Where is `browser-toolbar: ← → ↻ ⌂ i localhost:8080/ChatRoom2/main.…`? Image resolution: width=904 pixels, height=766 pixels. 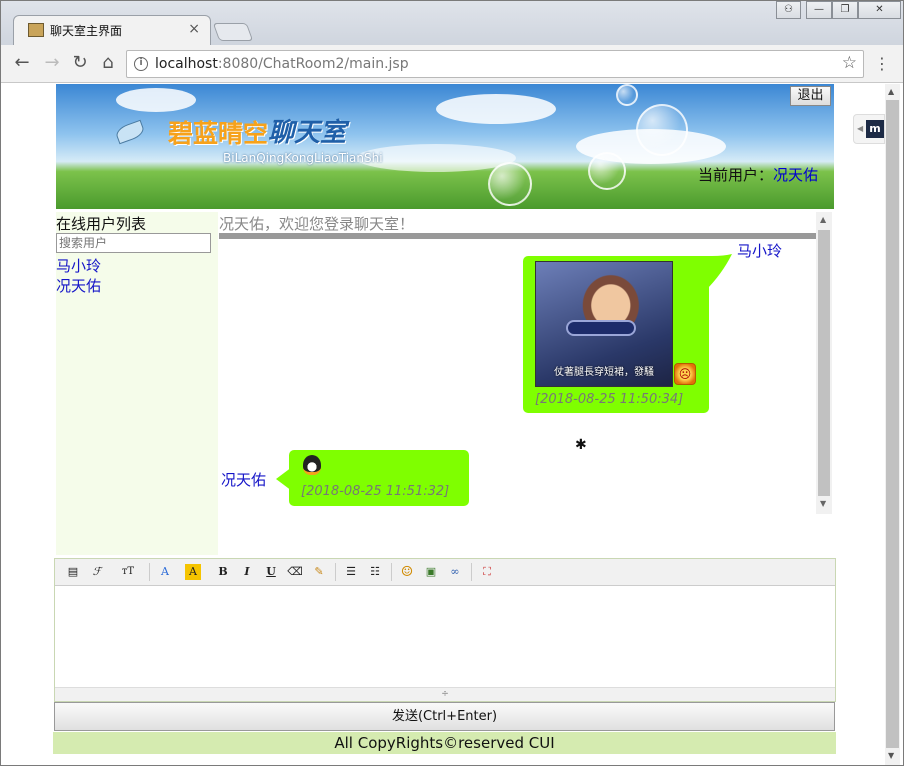
browser-toolbar: ← → ↻ ⌂ i localhost:8080/ChatRoom2/main.… is located at coordinates (452, 64).